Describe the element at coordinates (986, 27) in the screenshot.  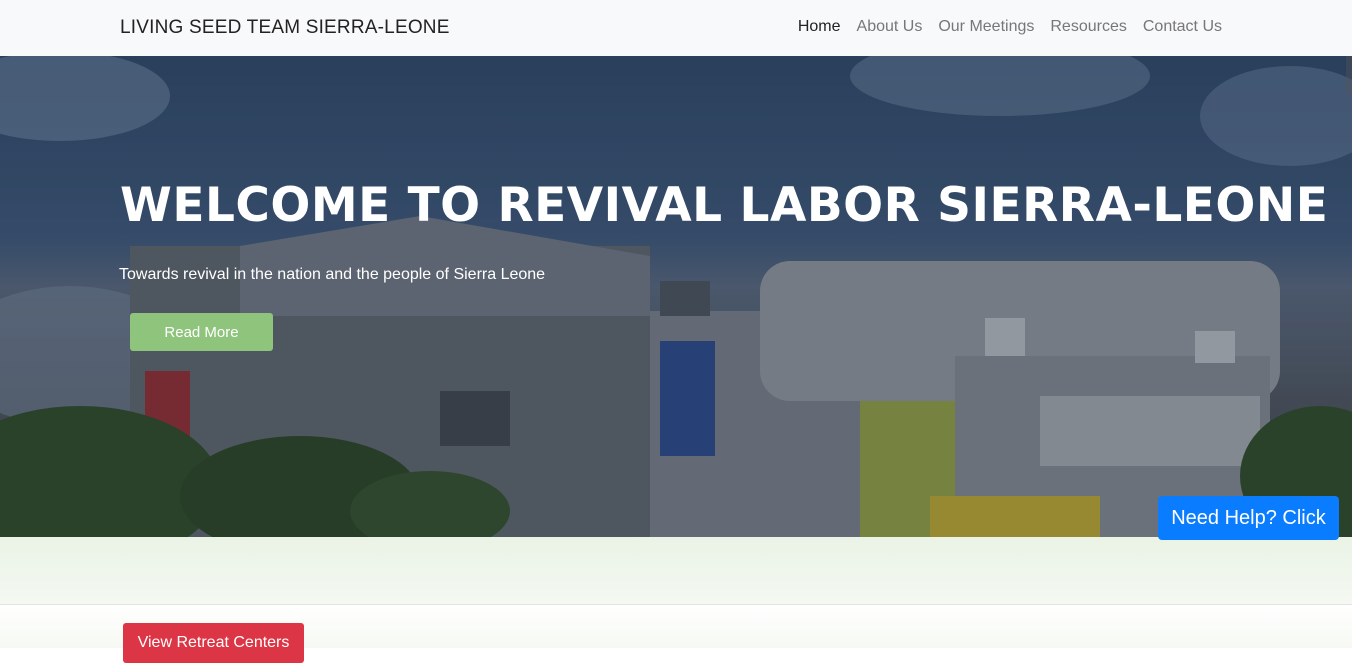
I see `nav-our-meetings: Our Meetings` at that location.